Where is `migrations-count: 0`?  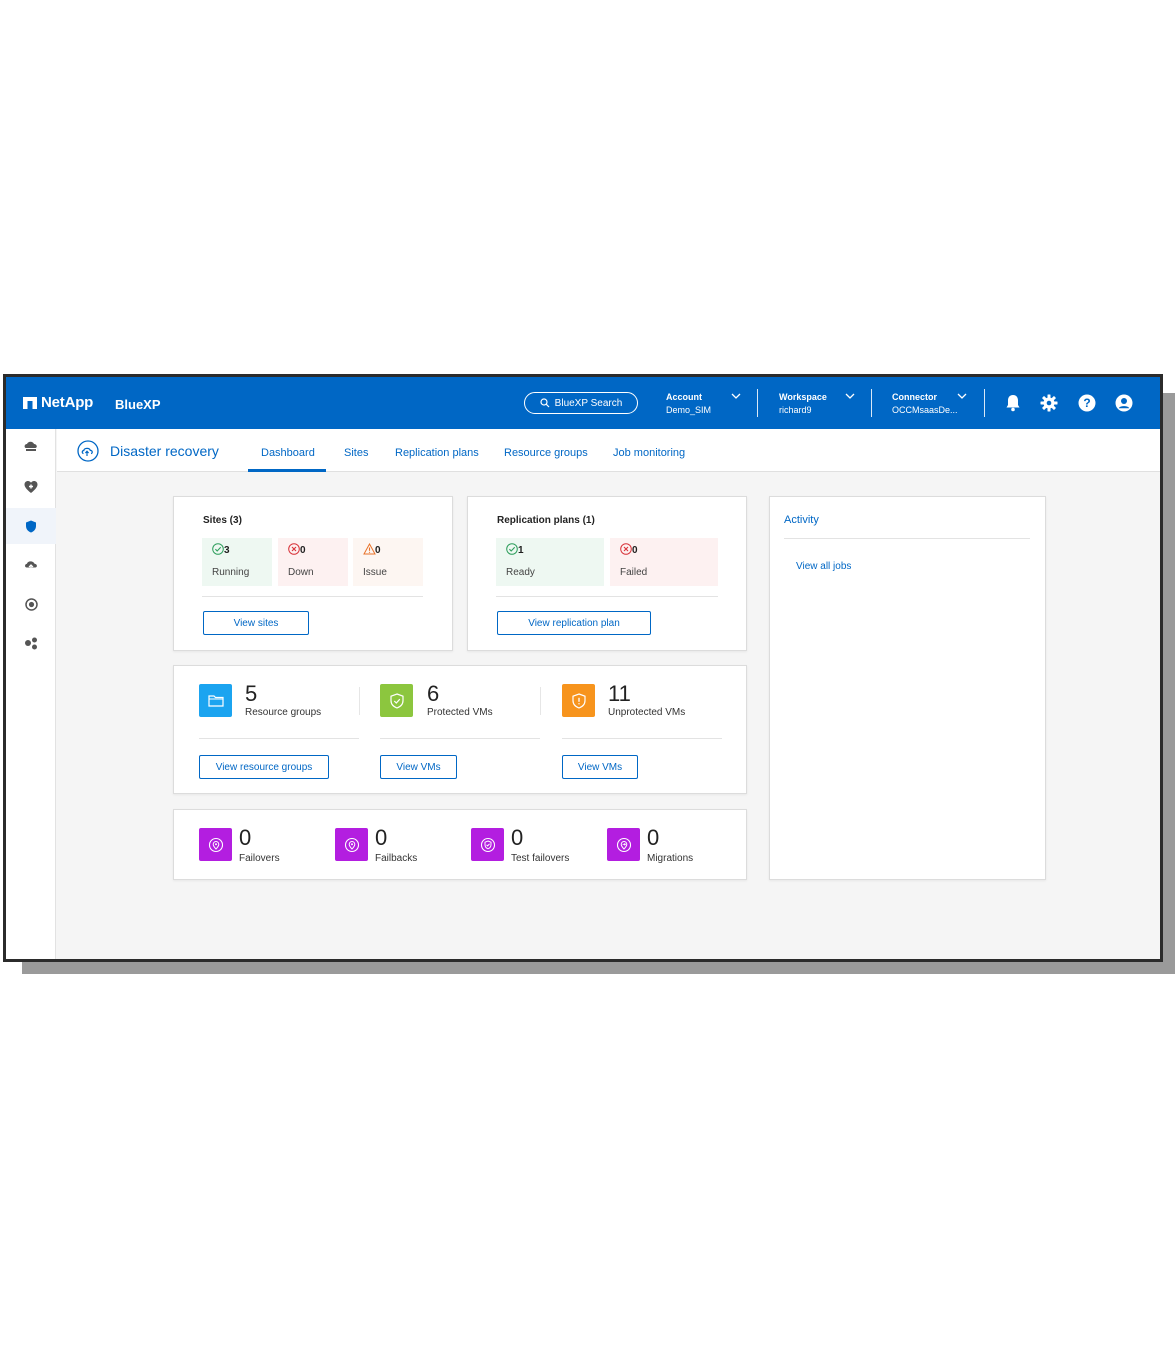
migrations-count: 0 is located at coordinates (653, 837).